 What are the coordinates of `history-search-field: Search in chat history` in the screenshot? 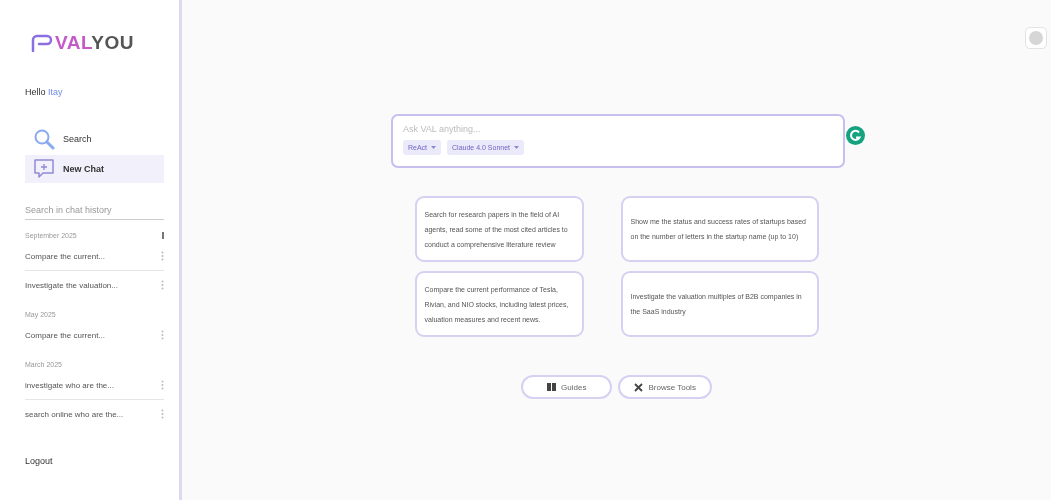 It's located at (94, 211).